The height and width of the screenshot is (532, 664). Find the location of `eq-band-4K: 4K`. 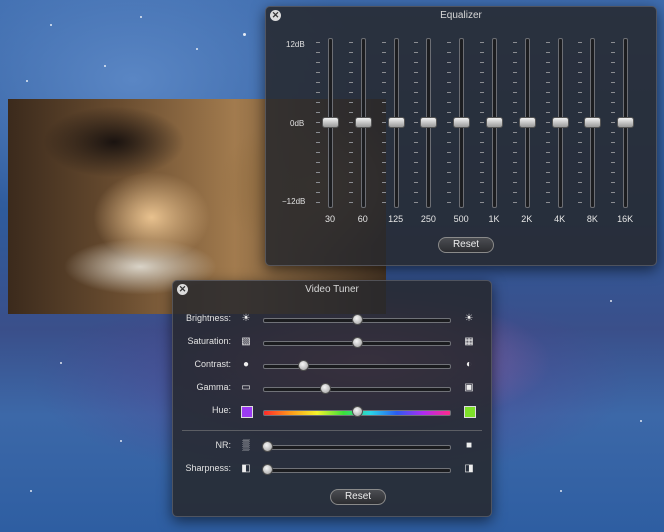

eq-band-4K: 4K is located at coordinates (557, 122).